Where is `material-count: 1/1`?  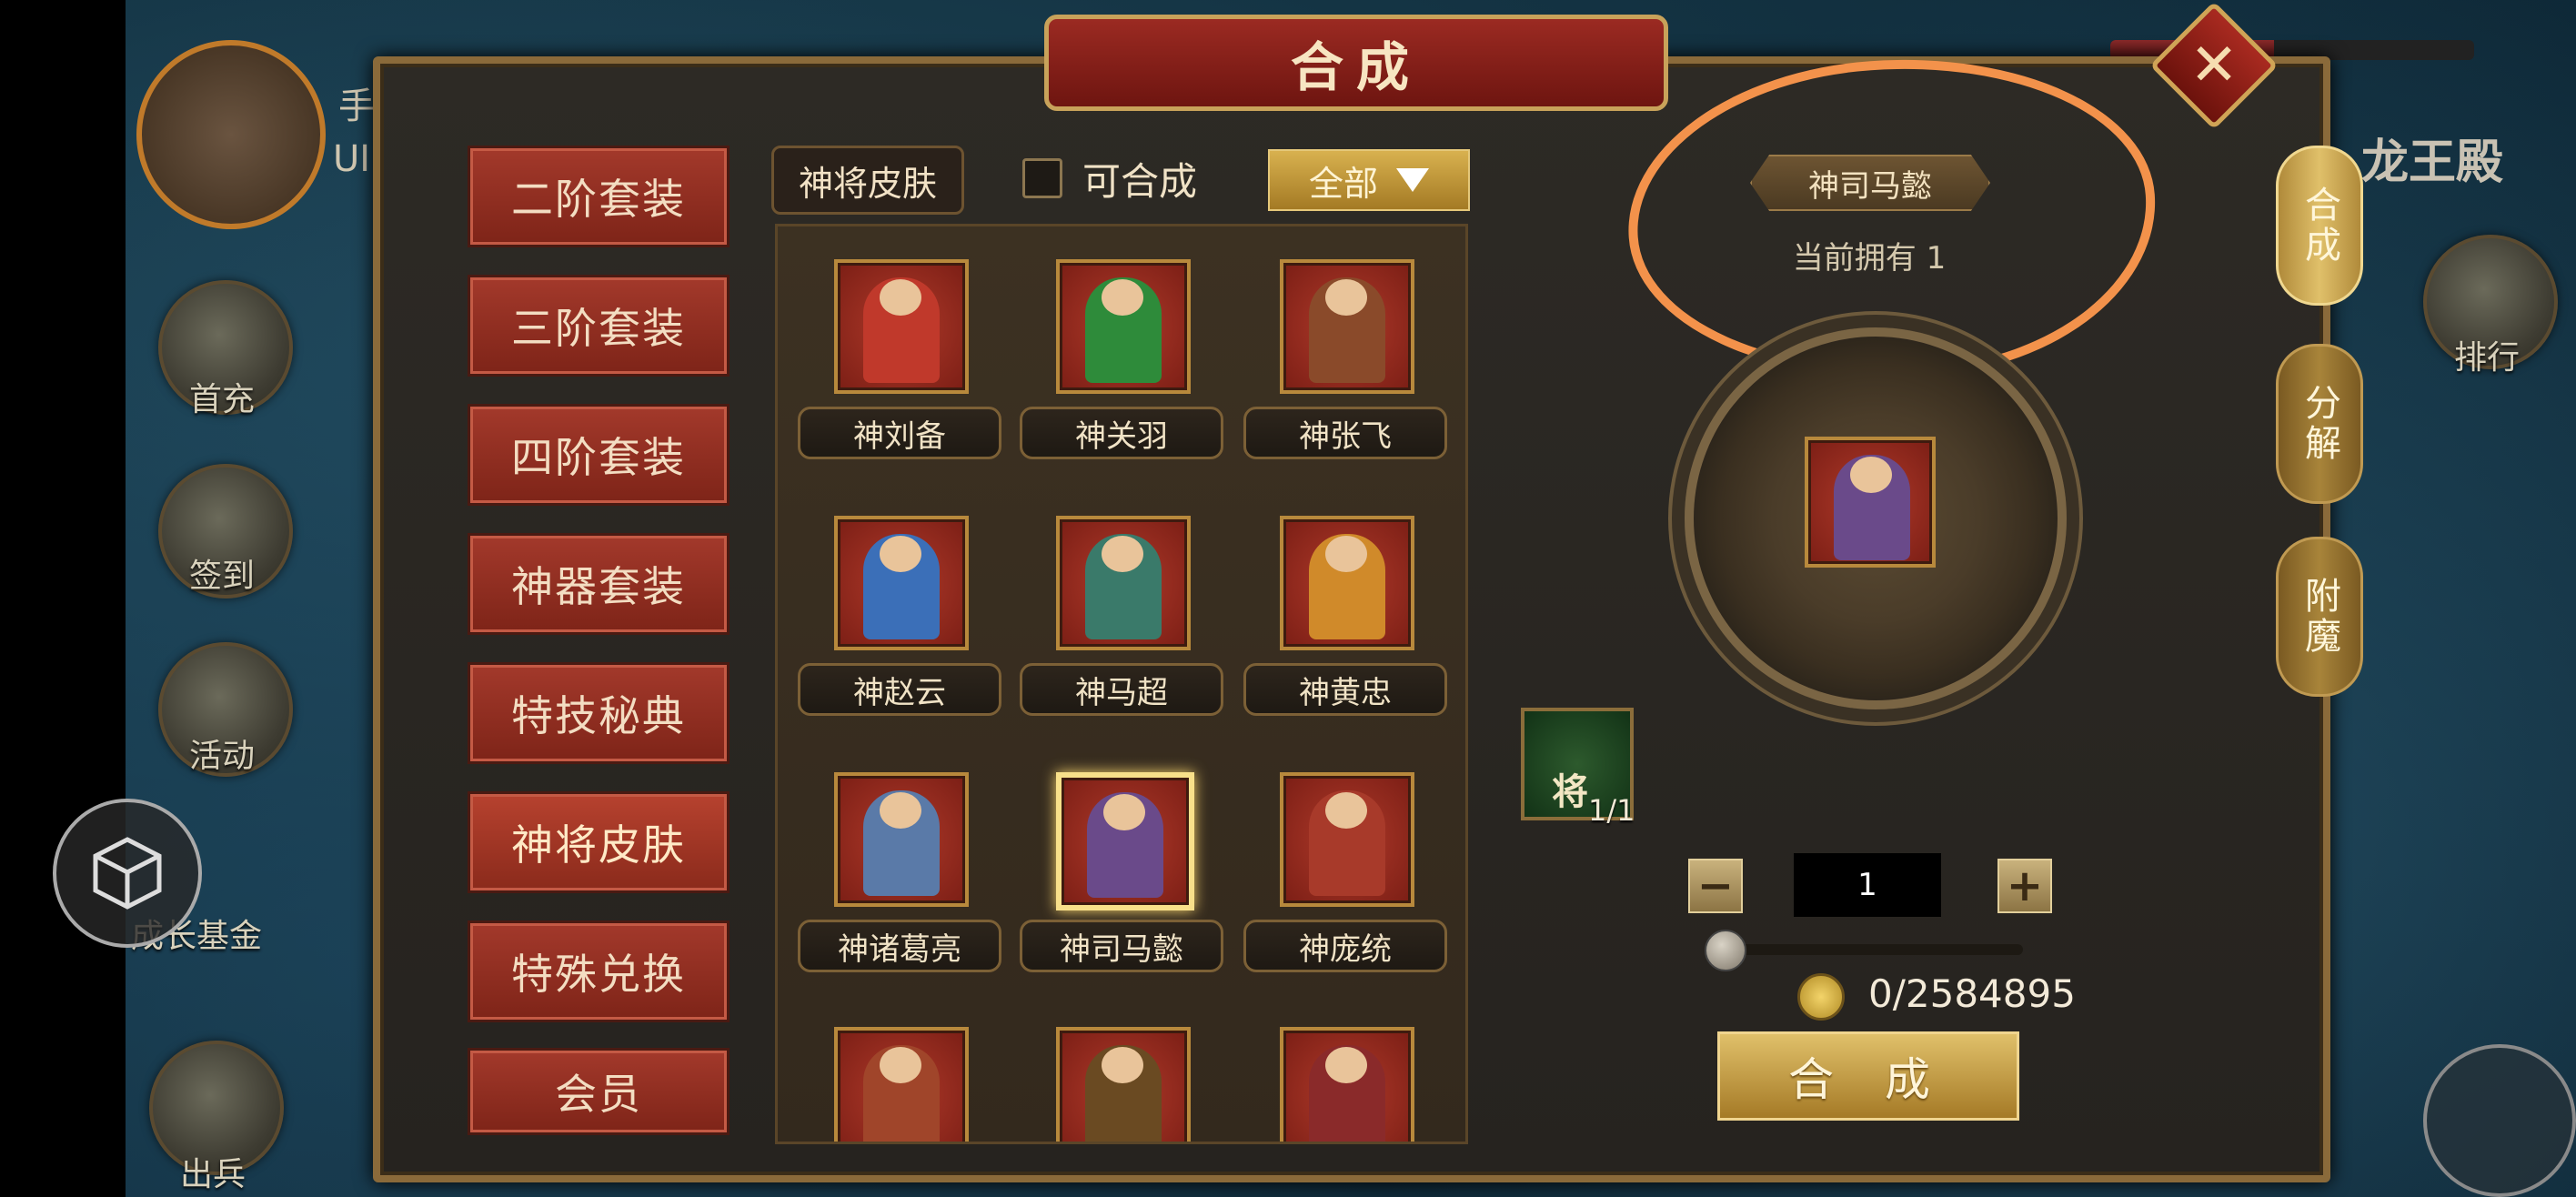 material-count: 1/1 is located at coordinates (1611, 810).